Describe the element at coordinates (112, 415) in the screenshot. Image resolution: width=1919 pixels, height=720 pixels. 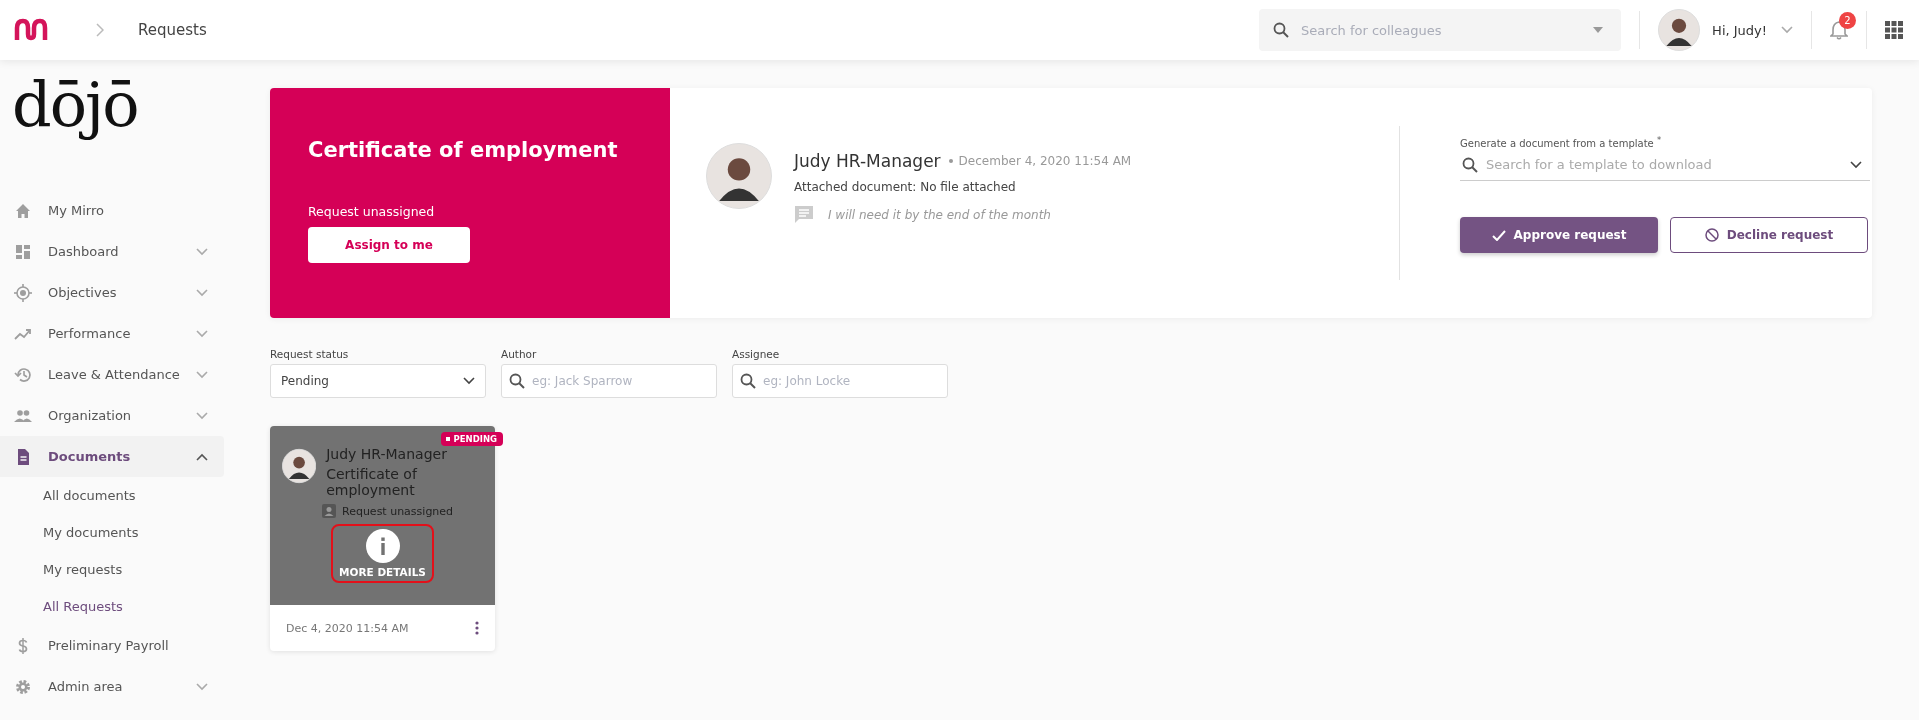
I see `sidebar-item: Organization` at that location.